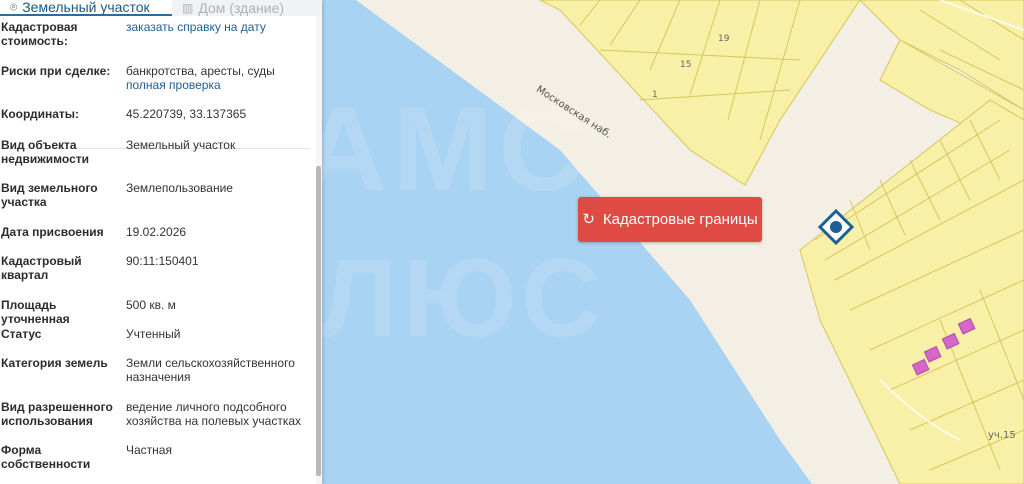  Describe the element at coordinates (46, 457) in the screenshot. I see `property-label: Форма собственности` at that location.